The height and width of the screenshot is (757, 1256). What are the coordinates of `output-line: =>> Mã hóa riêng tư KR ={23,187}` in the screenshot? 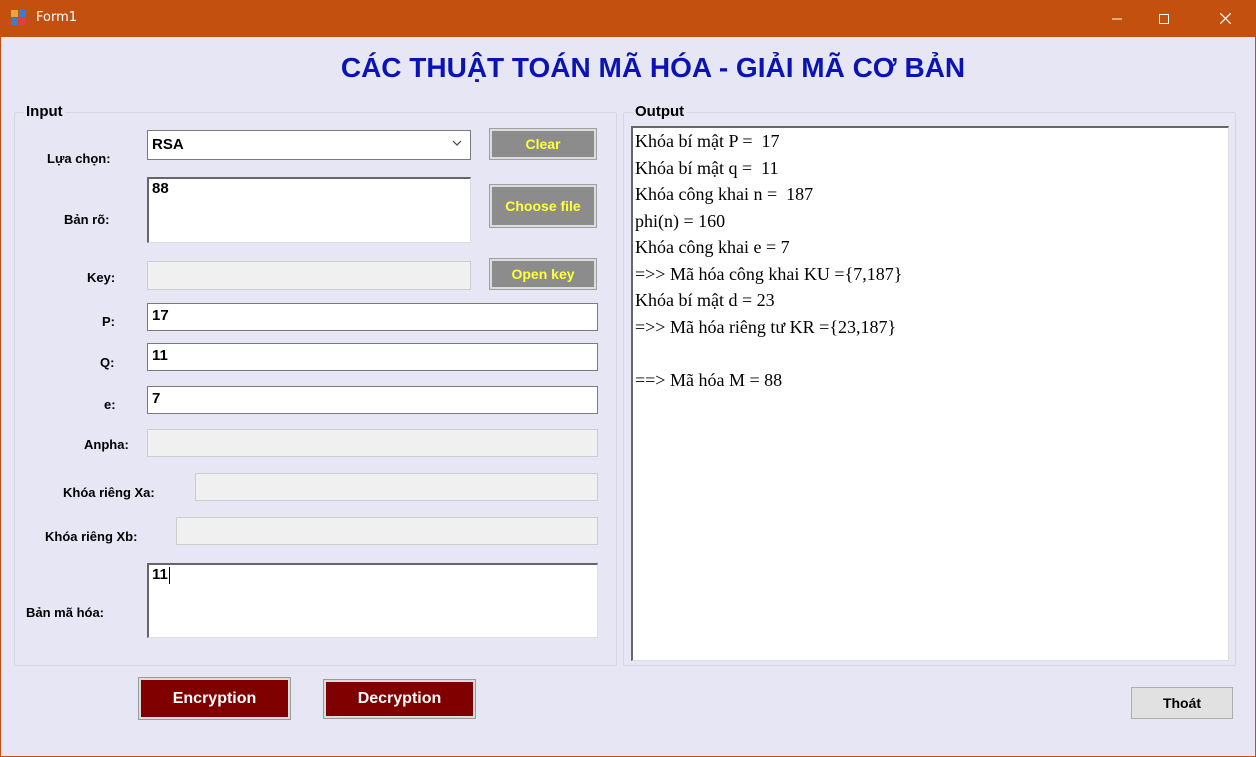 It's located at (766, 326).